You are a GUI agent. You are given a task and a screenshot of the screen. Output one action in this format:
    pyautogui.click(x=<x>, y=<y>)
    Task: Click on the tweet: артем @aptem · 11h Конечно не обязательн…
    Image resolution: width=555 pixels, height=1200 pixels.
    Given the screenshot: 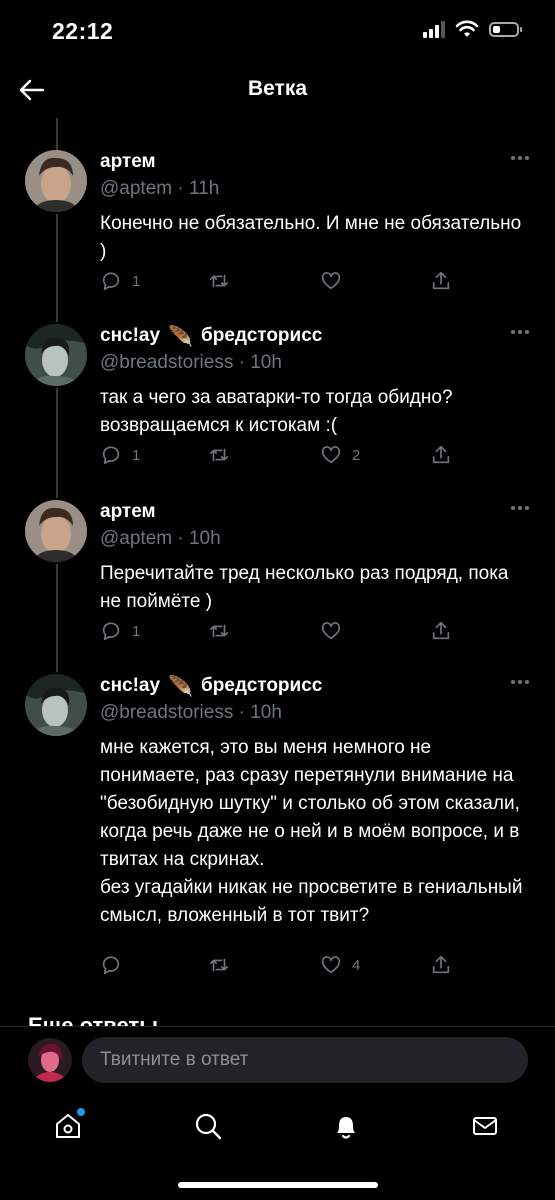 What is the action you would take?
    pyautogui.click(x=277, y=225)
    